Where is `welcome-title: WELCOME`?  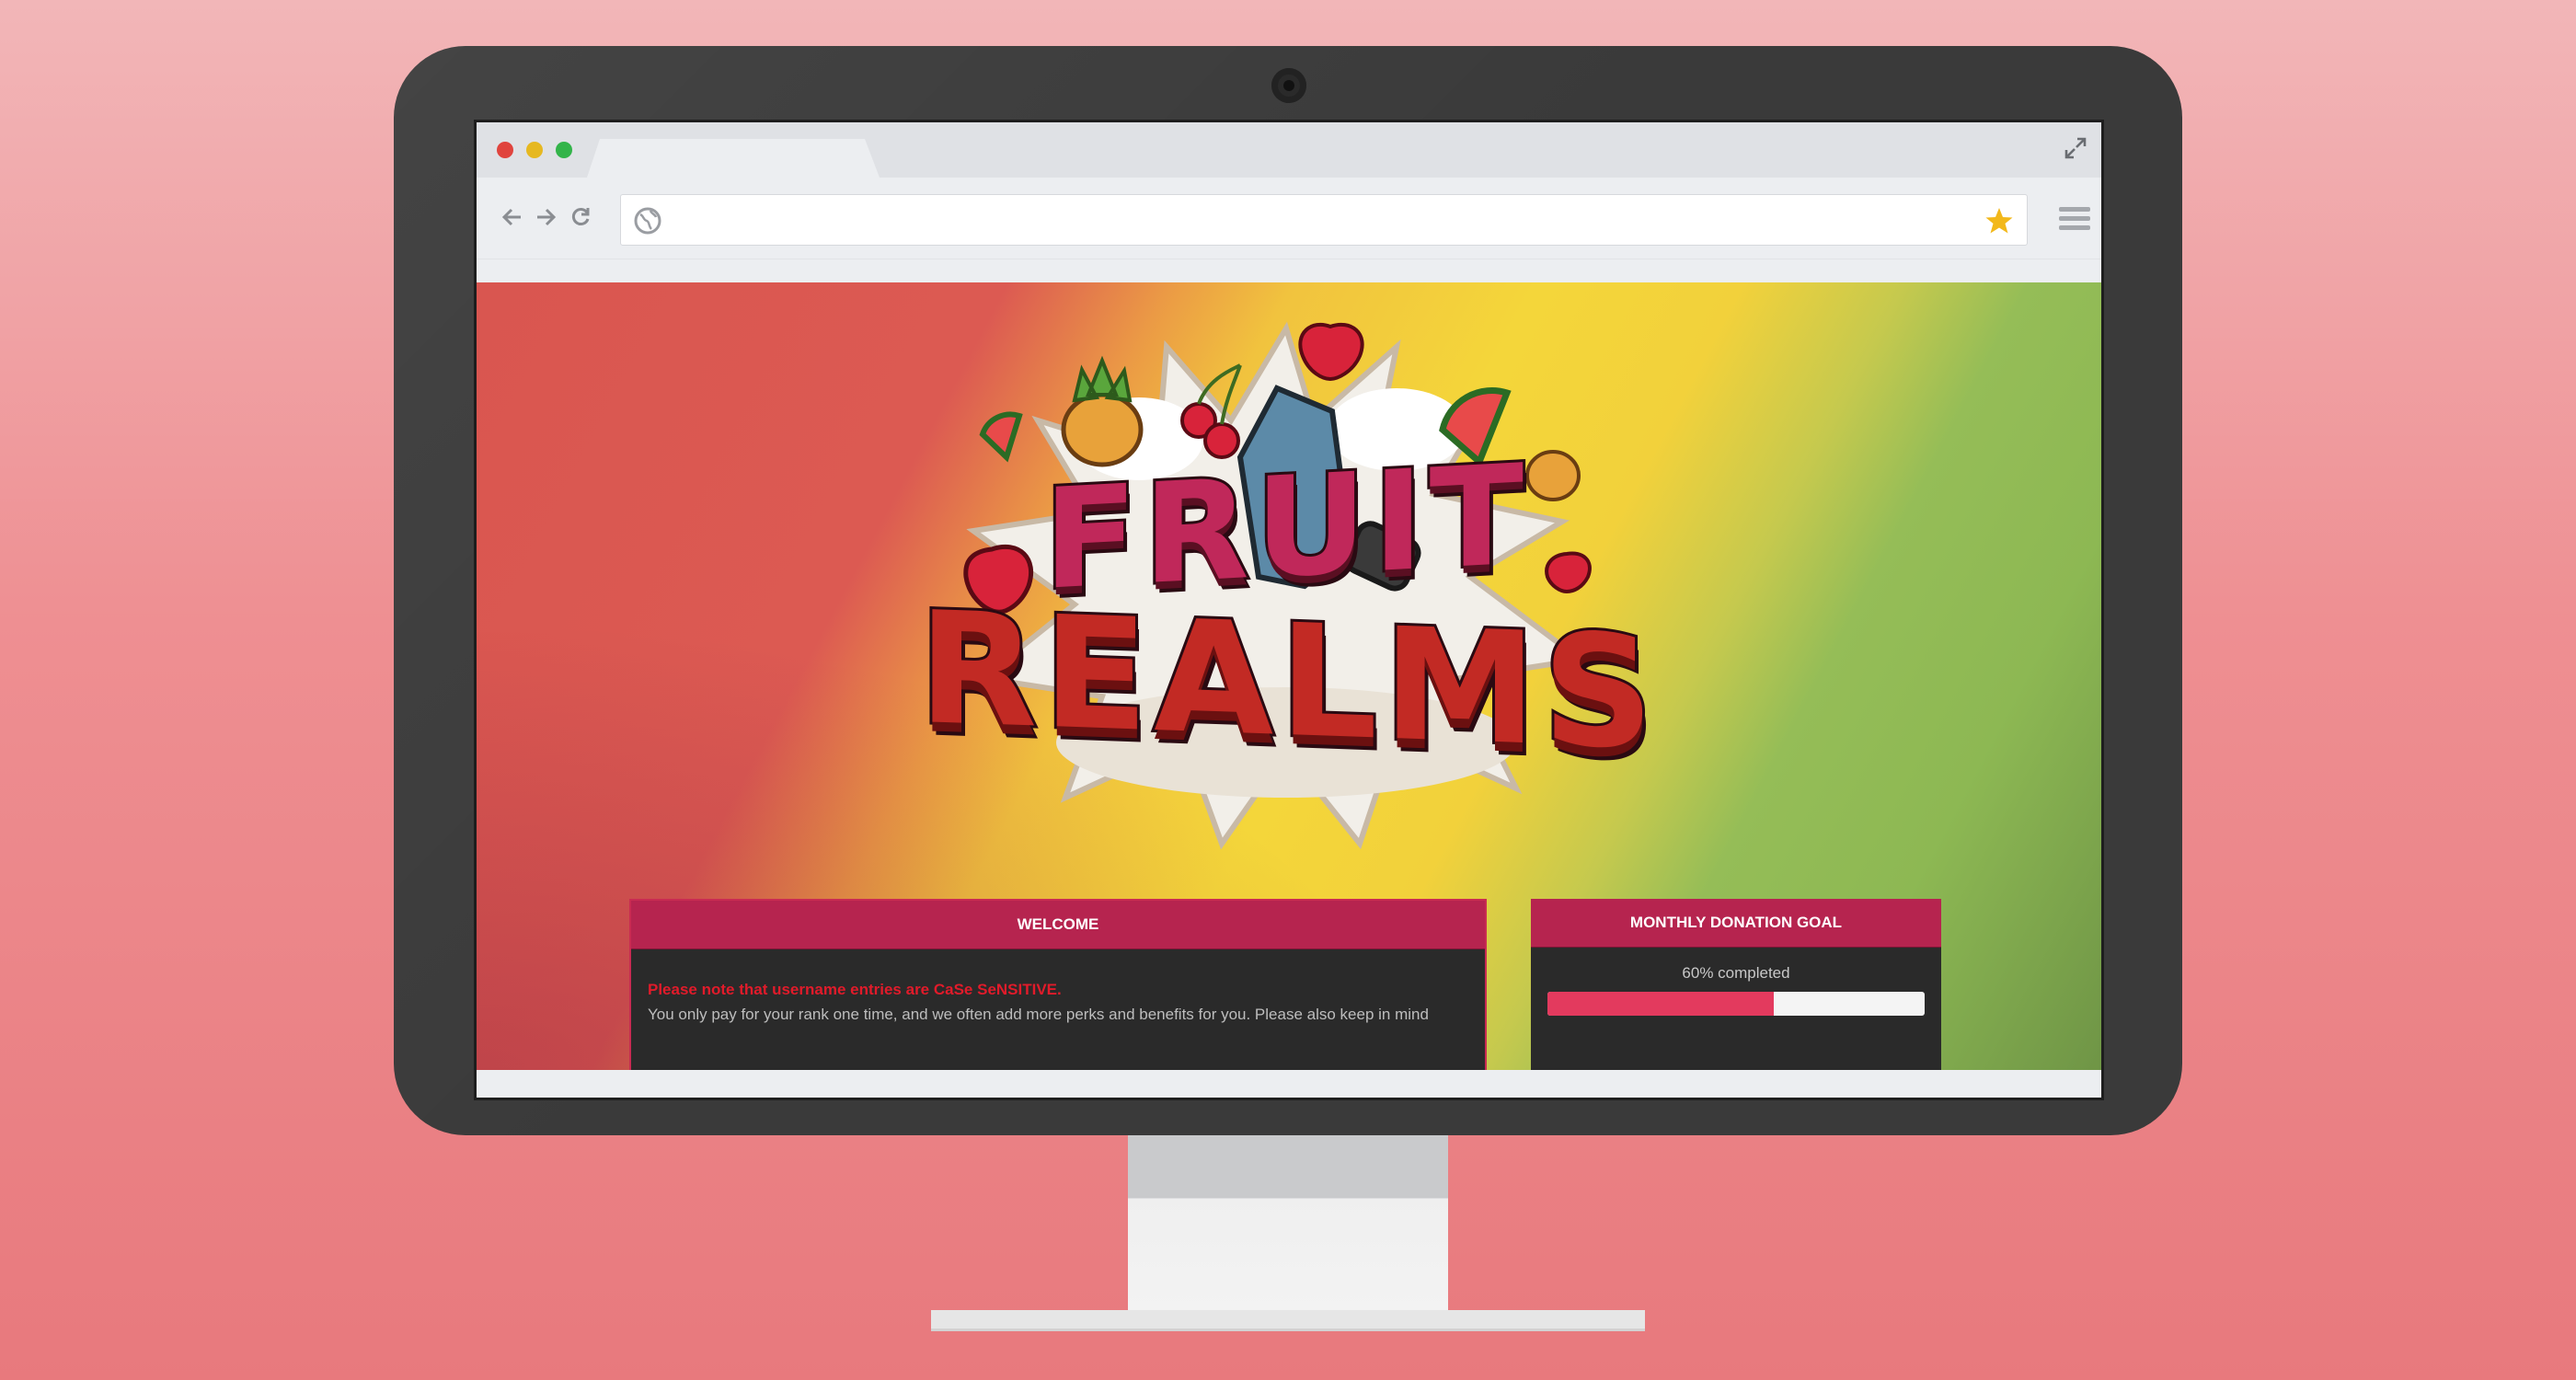
welcome-title: WELCOME is located at coordinates (1058, 925).